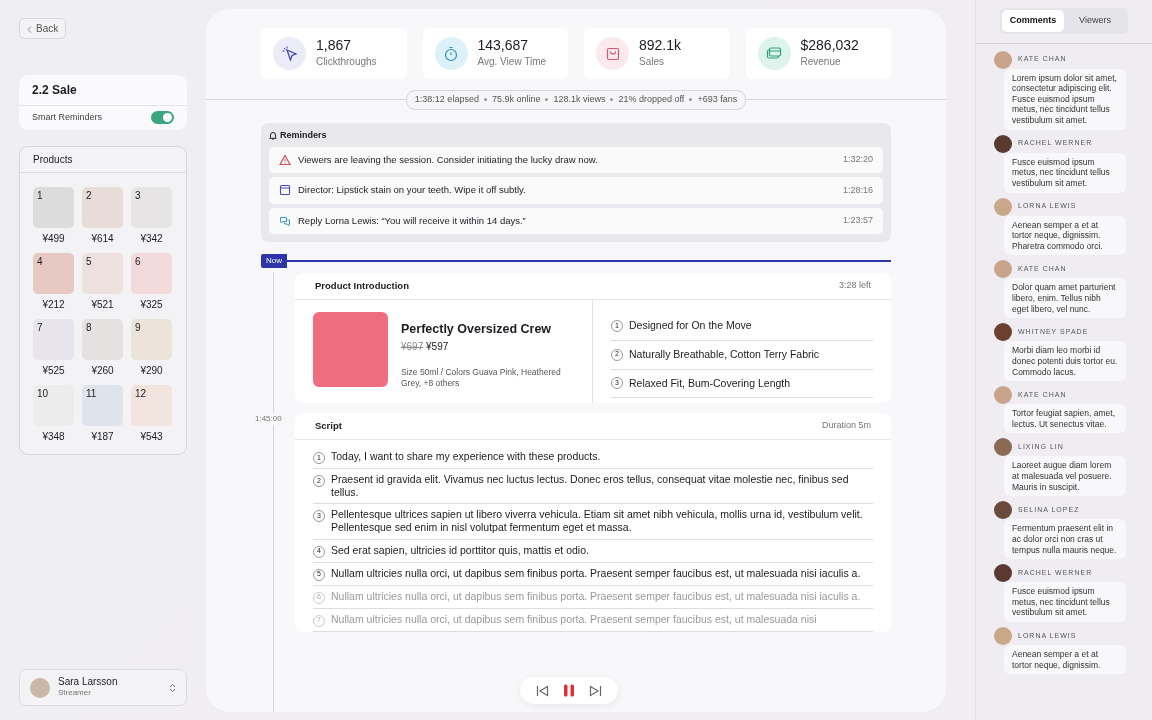  I want to click on product-details: Size 50ml / Colors Guava Pink, Heathered Grey, +8 others, so click(481, 377).